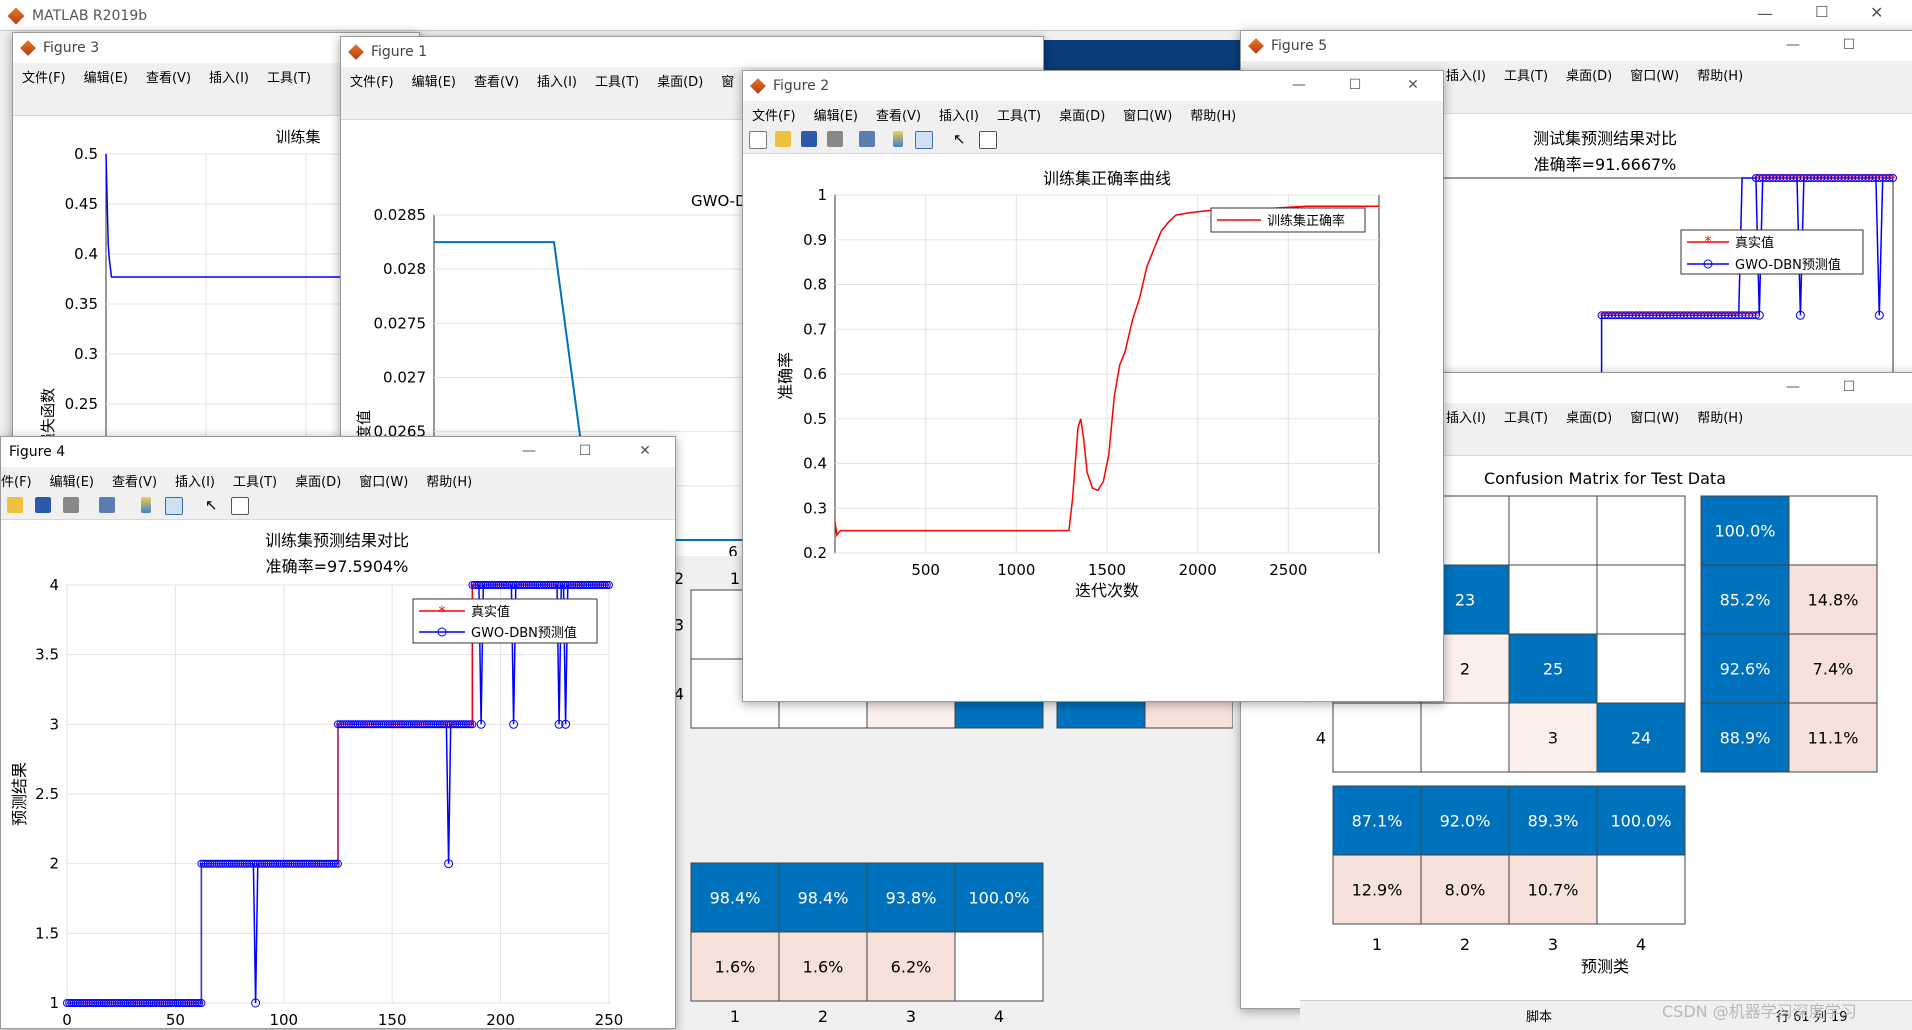  I want to click on col-label: 1, so click(1377, 944).